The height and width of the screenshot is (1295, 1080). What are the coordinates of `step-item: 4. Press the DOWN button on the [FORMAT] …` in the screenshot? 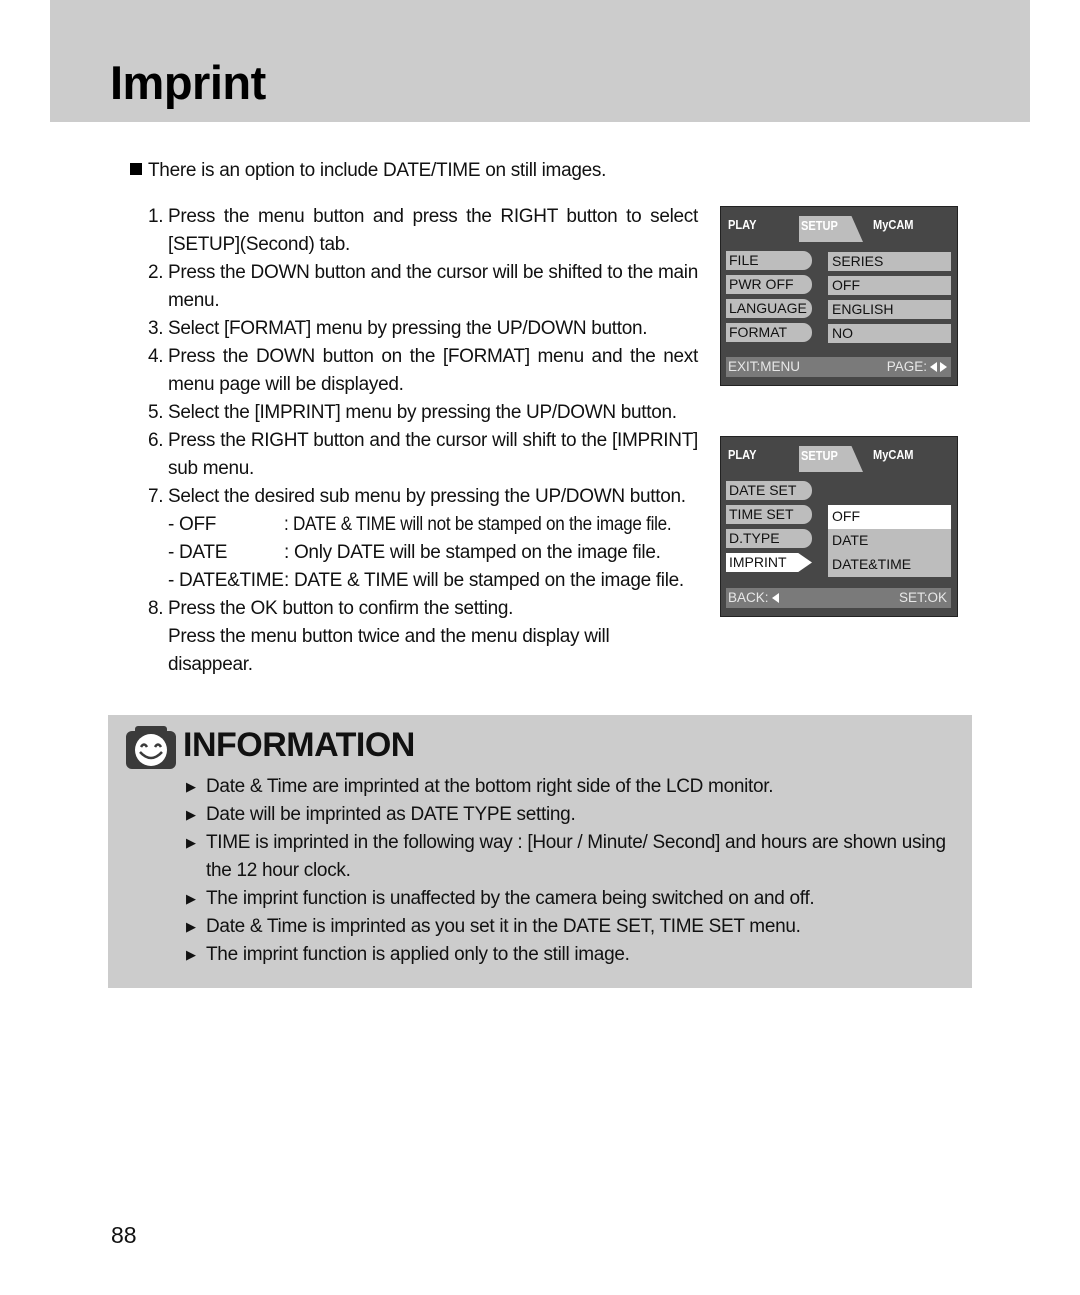 It's located at (423, 370).